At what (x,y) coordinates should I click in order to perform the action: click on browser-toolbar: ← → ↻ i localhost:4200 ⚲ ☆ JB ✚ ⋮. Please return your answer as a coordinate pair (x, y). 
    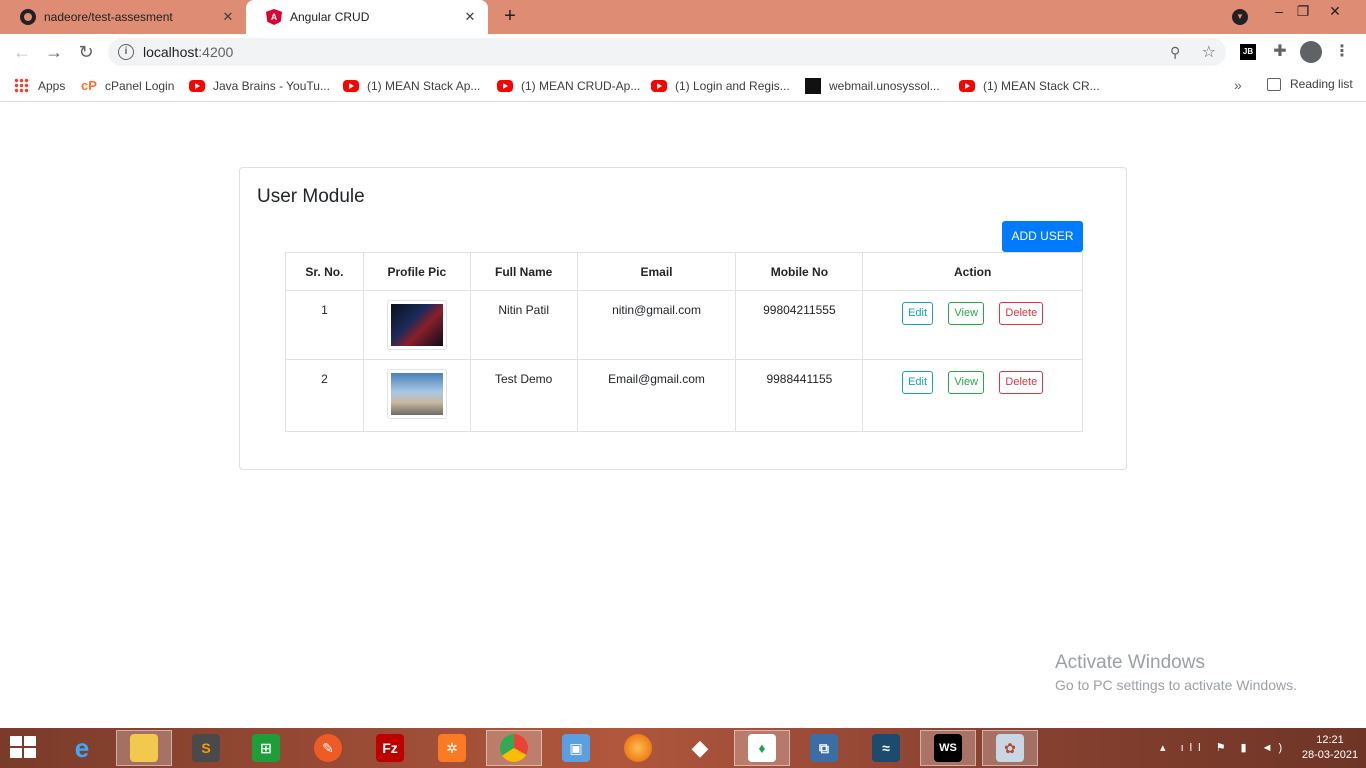
    Looking at the image, I should click on (683, 52).